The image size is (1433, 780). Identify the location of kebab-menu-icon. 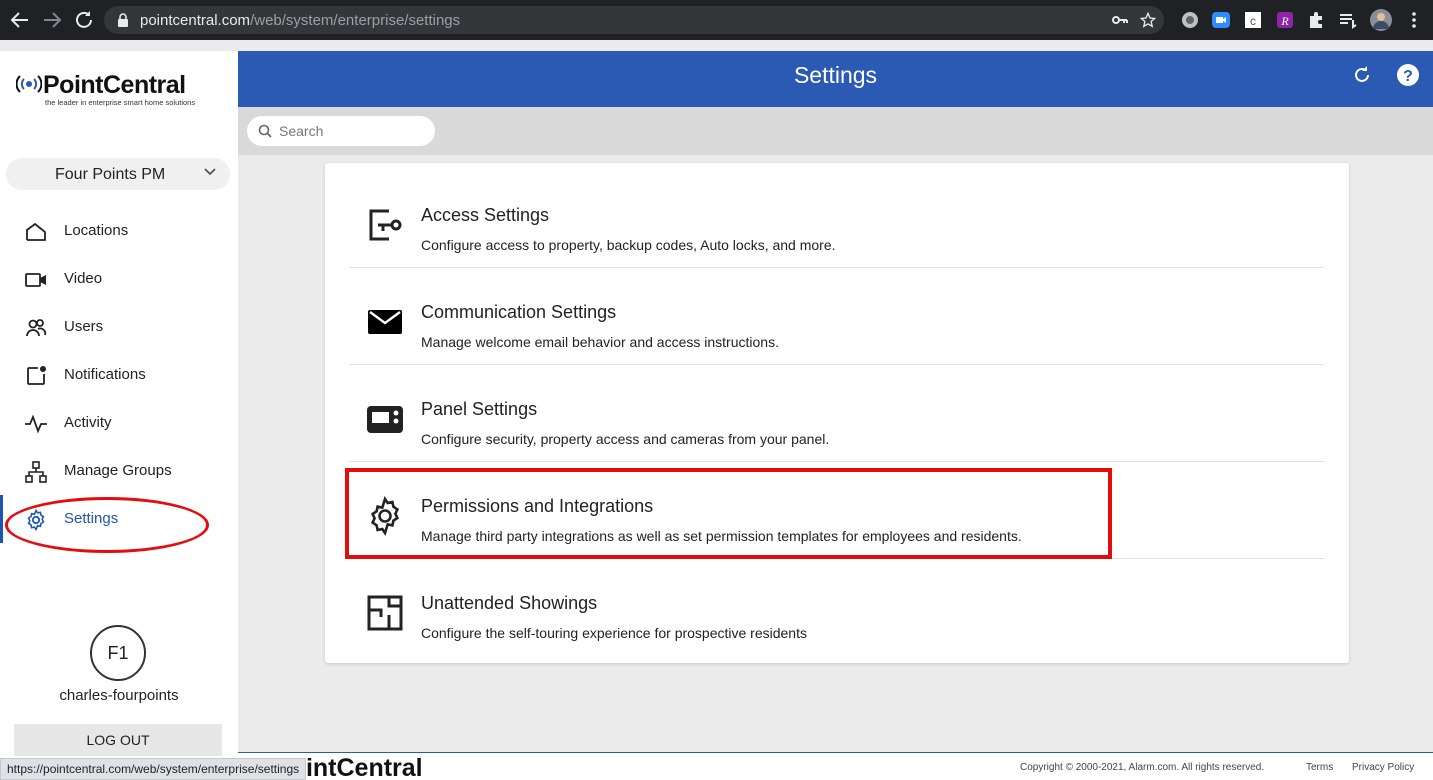
(1414, 20).